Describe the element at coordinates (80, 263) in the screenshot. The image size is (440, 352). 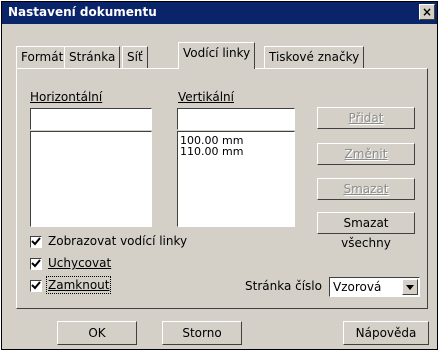
I see `snap-label: Uchycovat` at that location.